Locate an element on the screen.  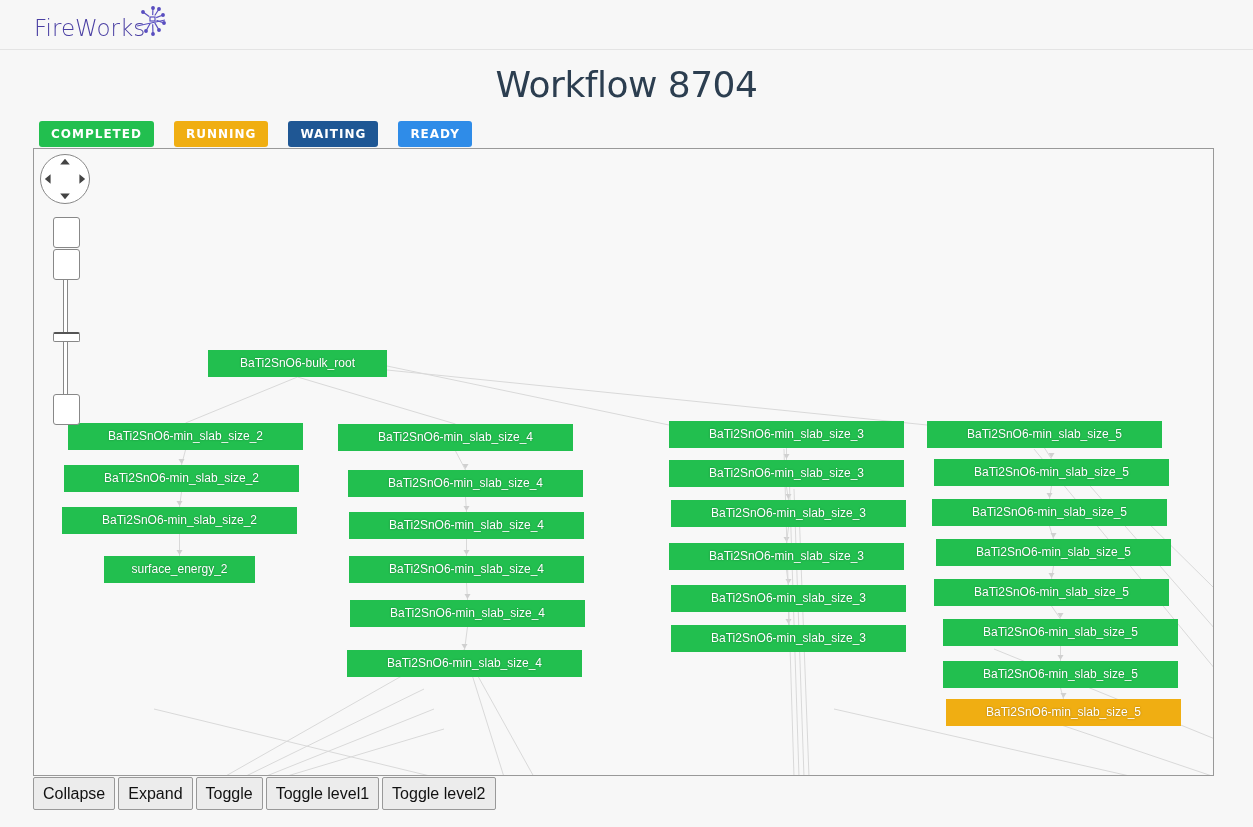
zoom-in-button is located at coordinates (66, 232).